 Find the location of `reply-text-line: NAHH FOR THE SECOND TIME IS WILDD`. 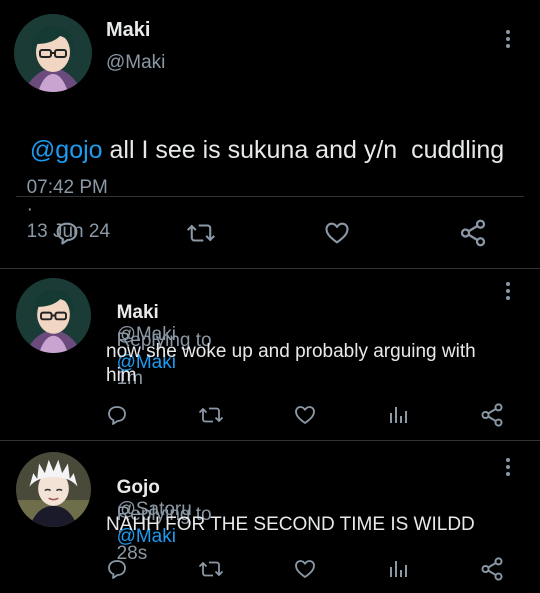

reply-text-line: NAHH FOR THE SECOND TIME IS WILDD is located at coordinates (290, 524).